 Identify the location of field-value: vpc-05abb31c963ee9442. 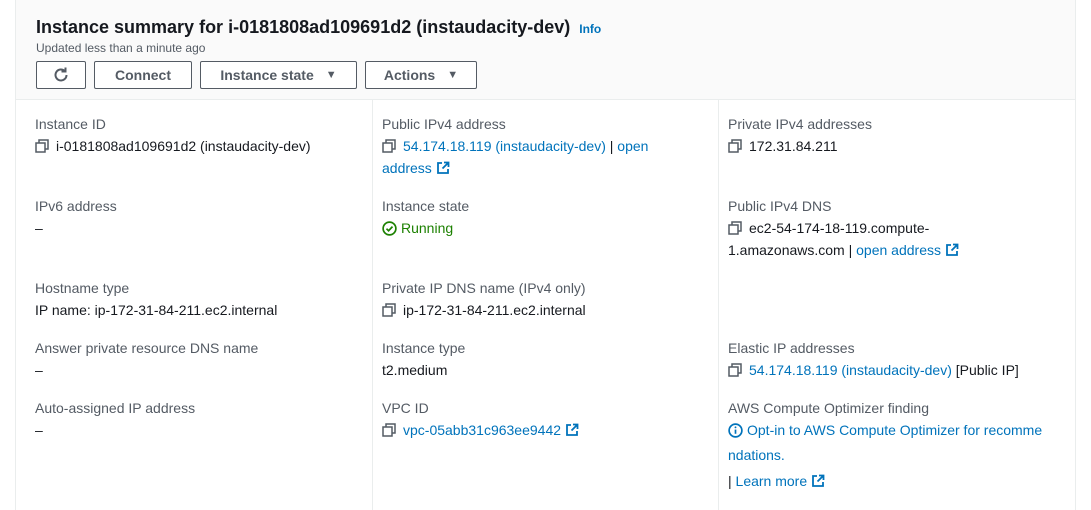
(480, 431).